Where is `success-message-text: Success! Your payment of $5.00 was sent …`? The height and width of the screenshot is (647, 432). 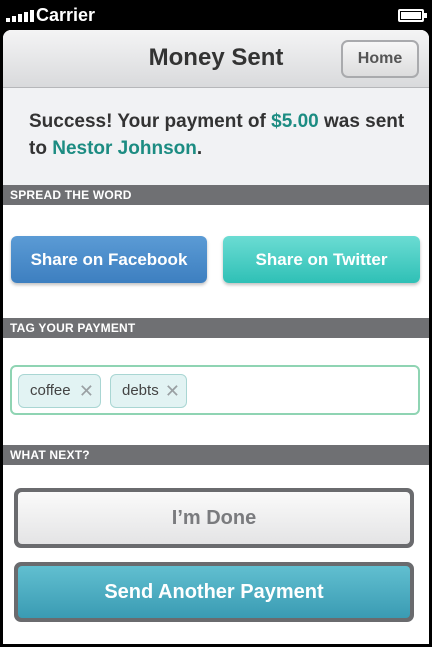
success-message-text: Success! Your payment of $5.00 was sent … is located at coordinates (219, 135).